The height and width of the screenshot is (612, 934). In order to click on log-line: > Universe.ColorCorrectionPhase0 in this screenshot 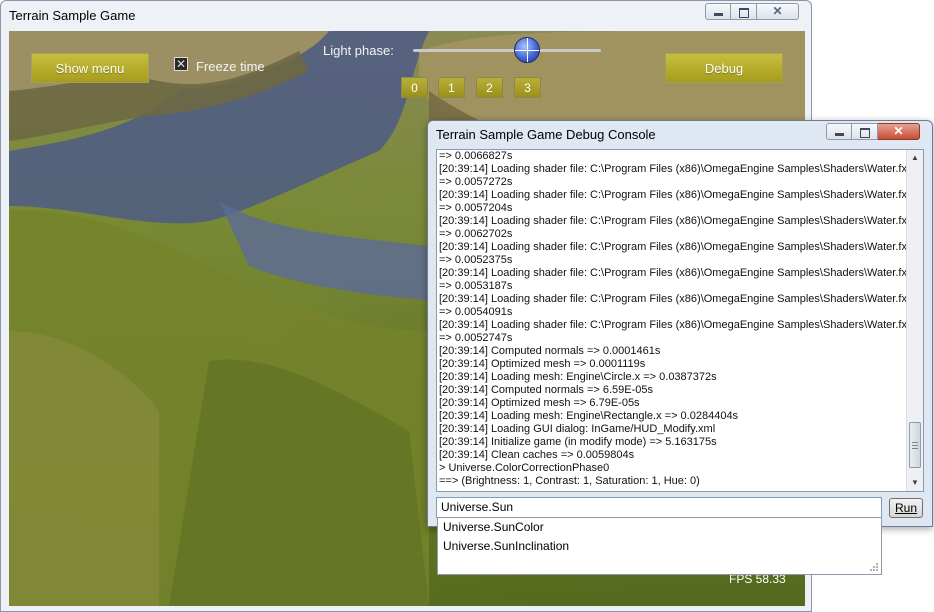, I will do `click(524, 468)`.